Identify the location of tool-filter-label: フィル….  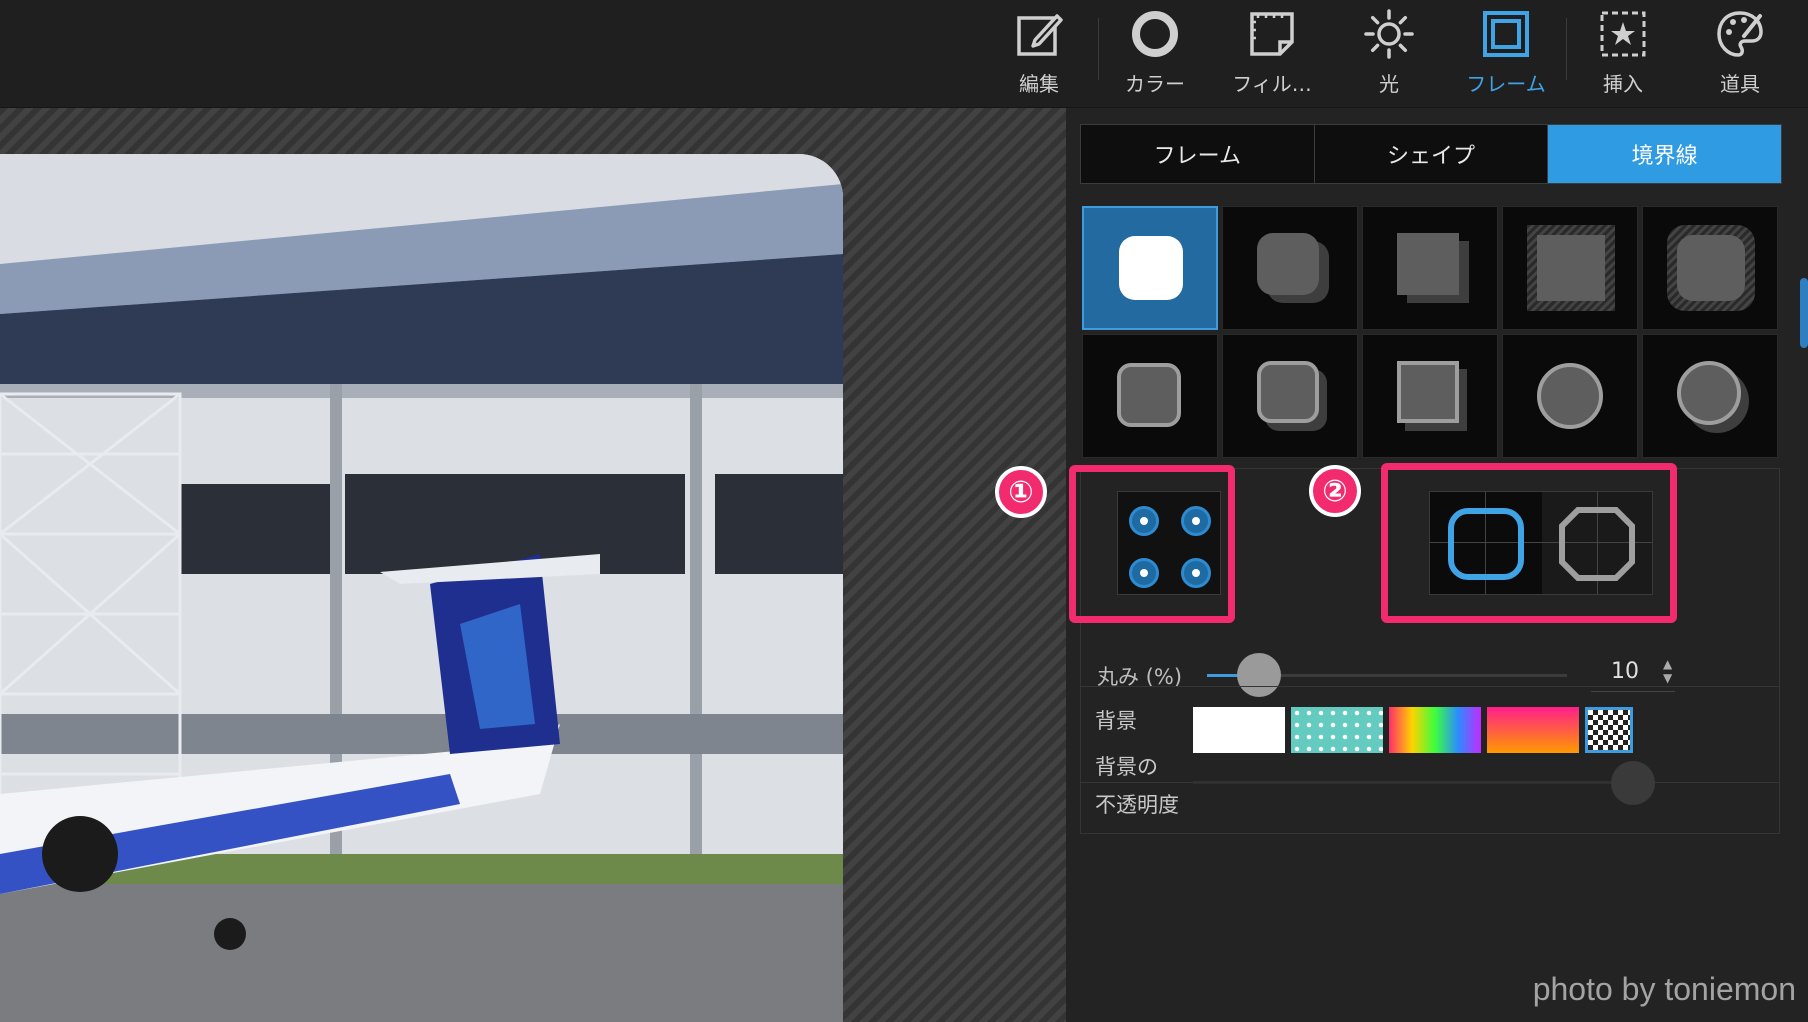
(1272, 84).